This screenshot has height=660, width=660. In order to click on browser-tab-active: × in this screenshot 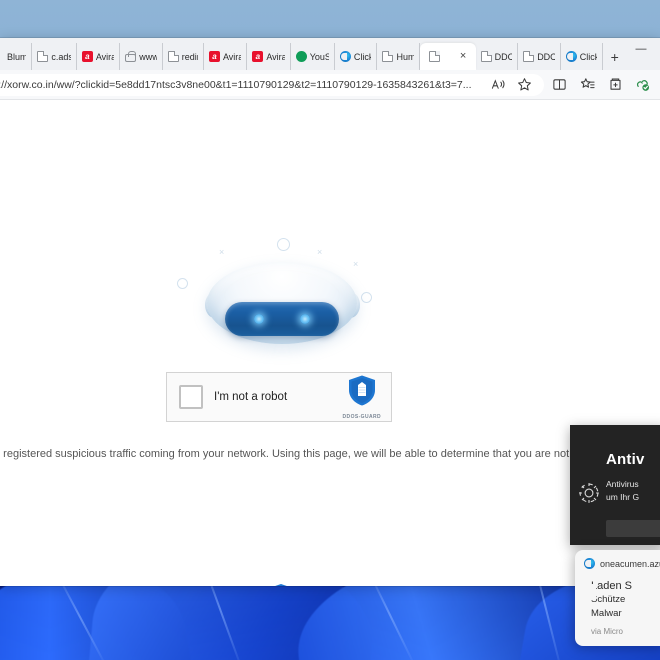, I will do `click(447, 56)`.